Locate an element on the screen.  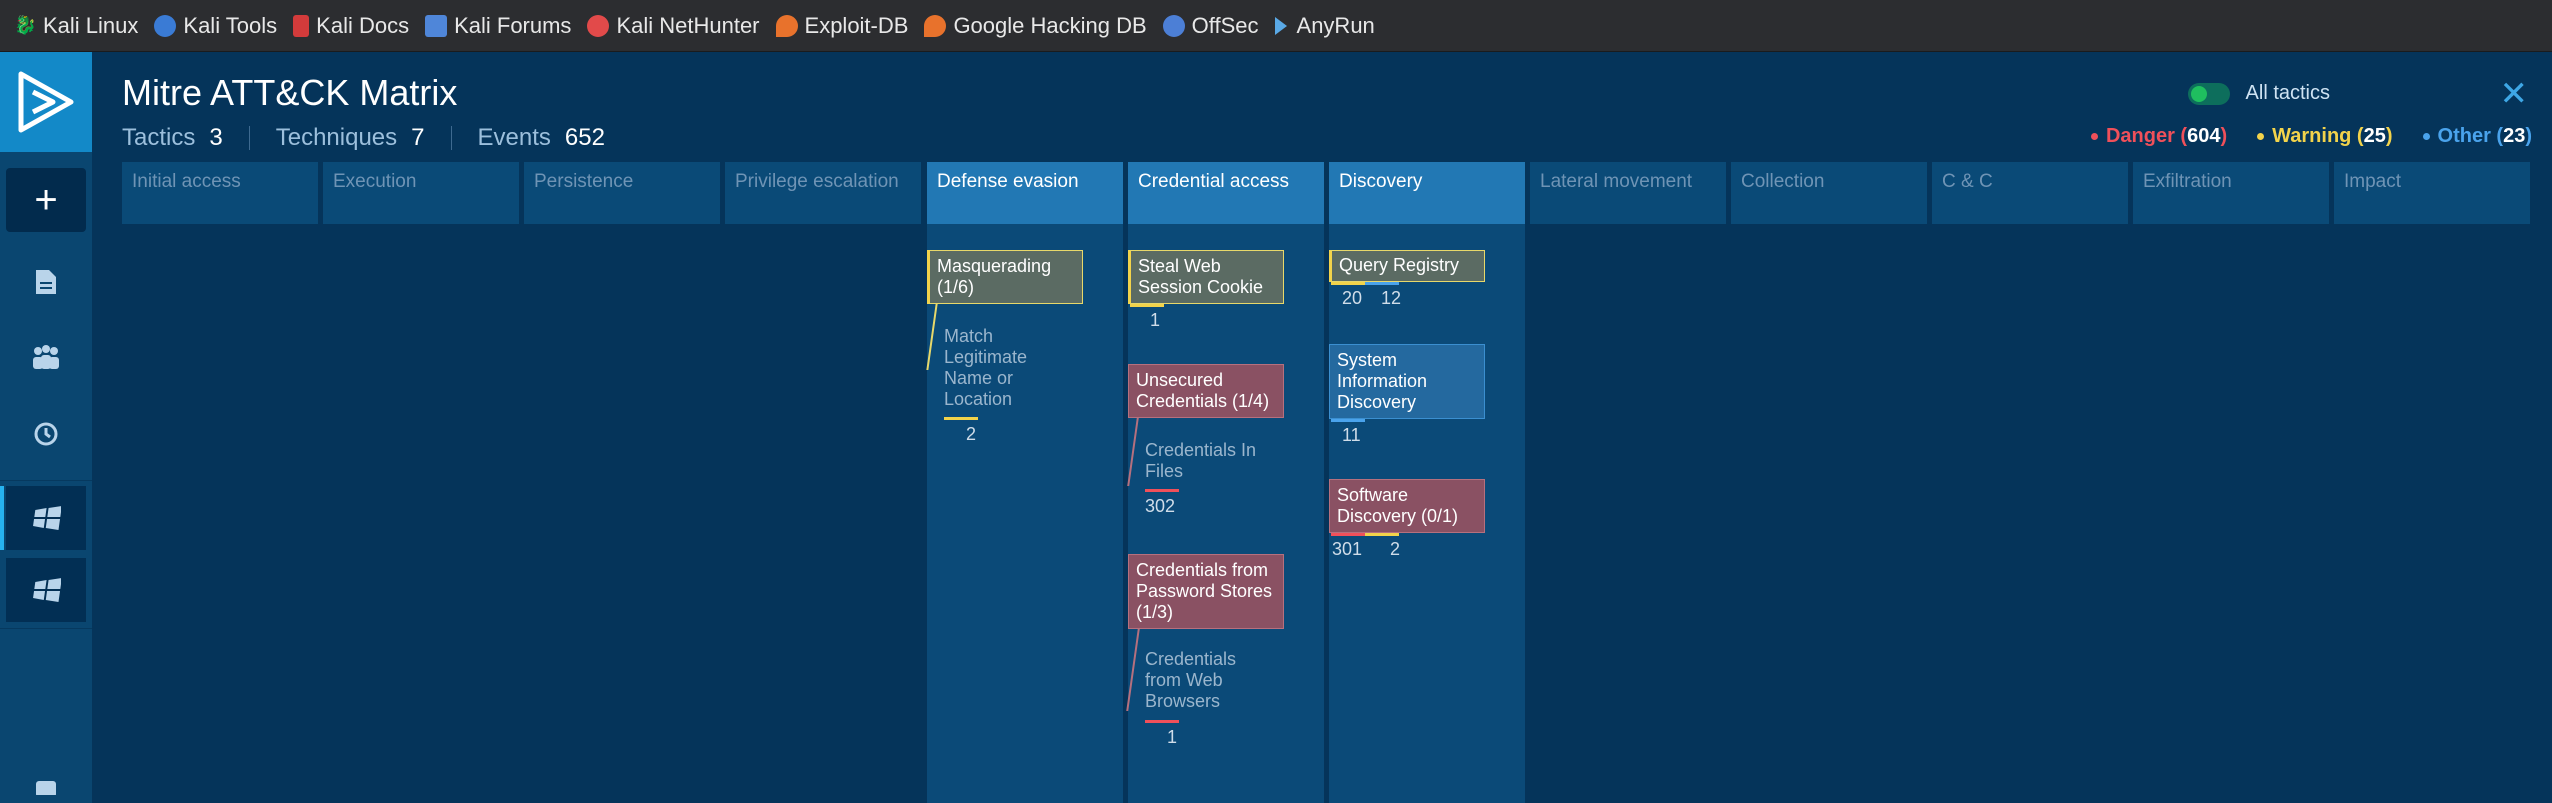
event-count: 2 is located at coordinates (971, 434).